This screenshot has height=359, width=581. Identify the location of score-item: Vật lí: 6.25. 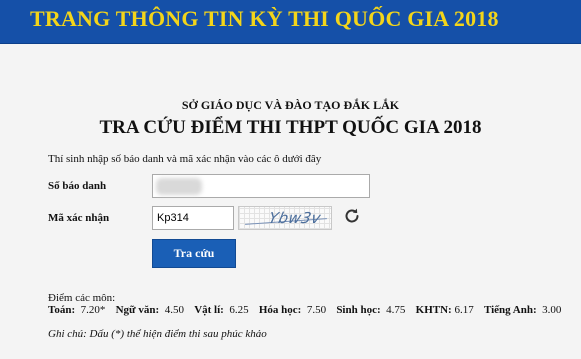
(224, 310).